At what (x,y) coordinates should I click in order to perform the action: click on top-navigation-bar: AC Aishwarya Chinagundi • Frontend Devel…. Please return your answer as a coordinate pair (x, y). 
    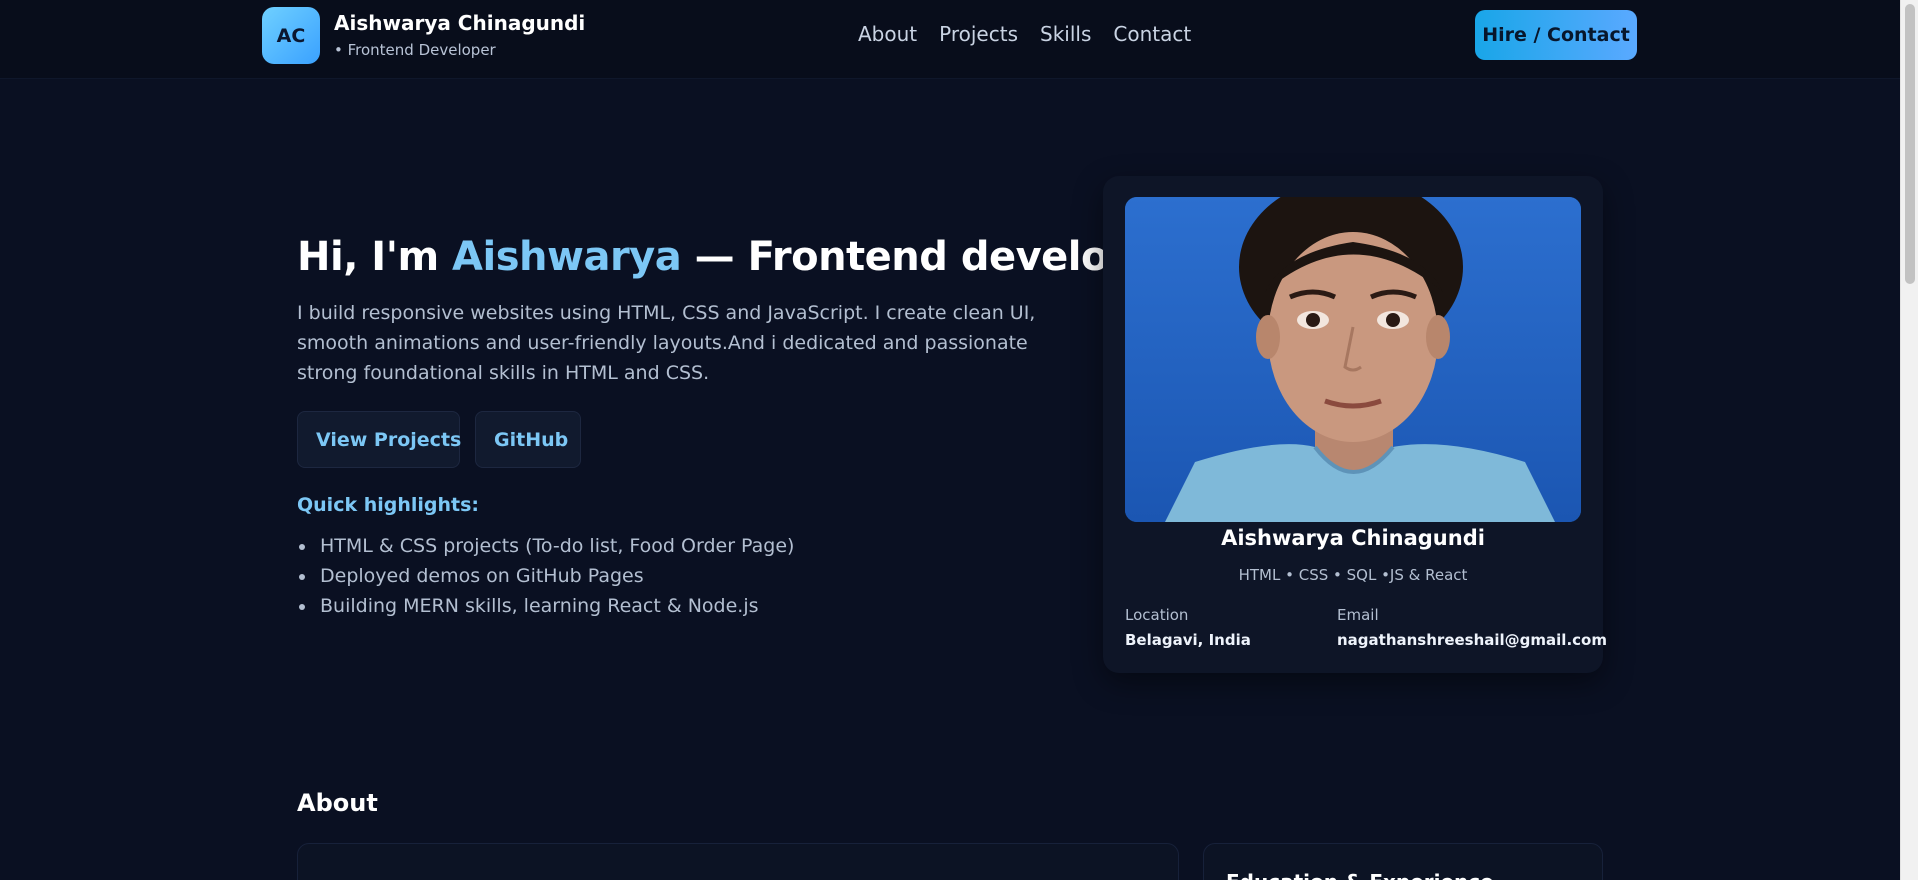
    Looking at the image, I should click on (950, 39).